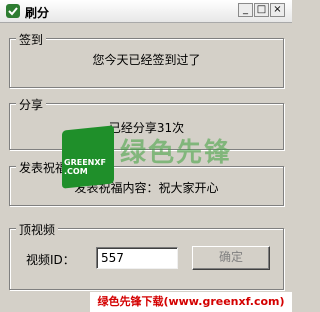  I want to click on video-id-input: 557, so click(137, 258).